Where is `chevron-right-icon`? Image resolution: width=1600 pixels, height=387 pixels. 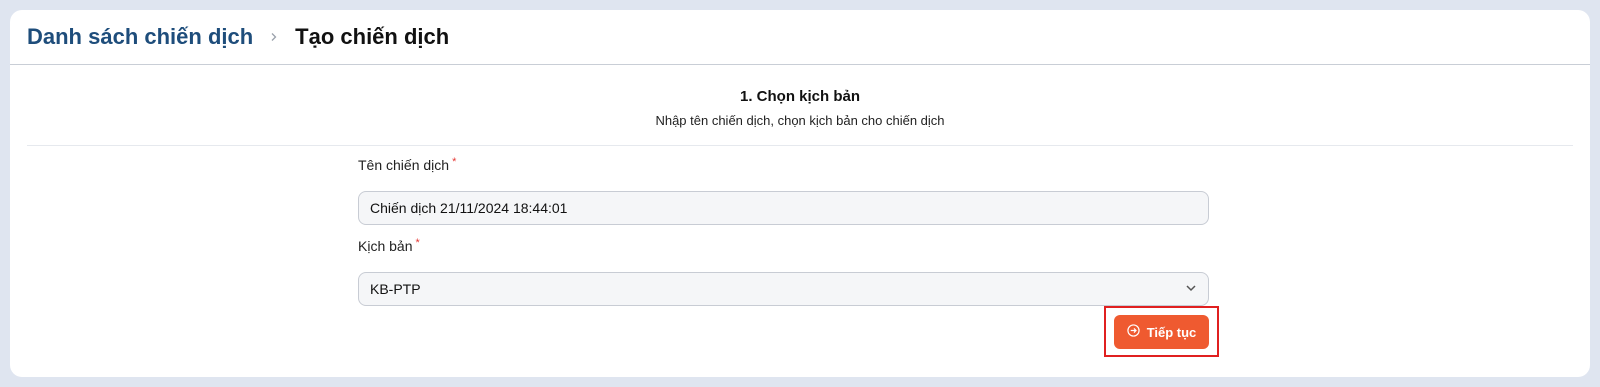
chevron-right-icon is located at coordinates (274, 37).